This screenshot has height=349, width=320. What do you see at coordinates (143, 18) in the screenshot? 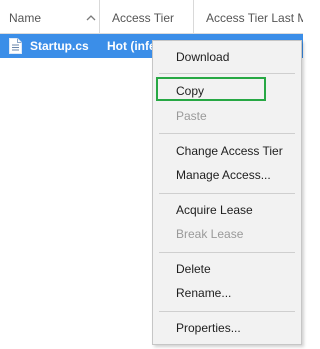
I see `column-header-access-tier-label: Access Tier` at bounding box center [143, 18].